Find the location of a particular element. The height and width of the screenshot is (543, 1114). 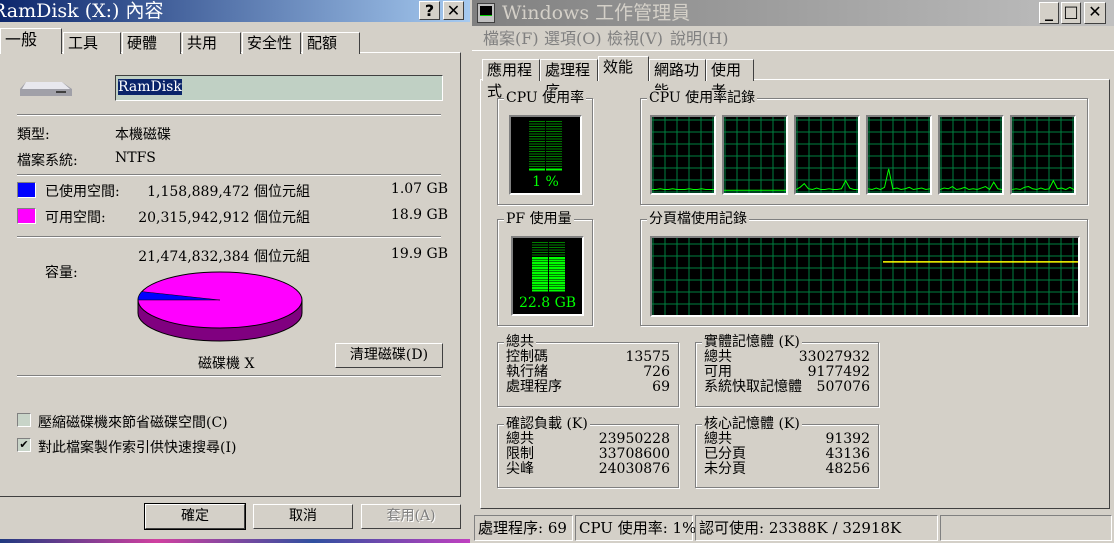

pf-history-title: 分頁檔使用記錄 is located at coordinates (698, 219).